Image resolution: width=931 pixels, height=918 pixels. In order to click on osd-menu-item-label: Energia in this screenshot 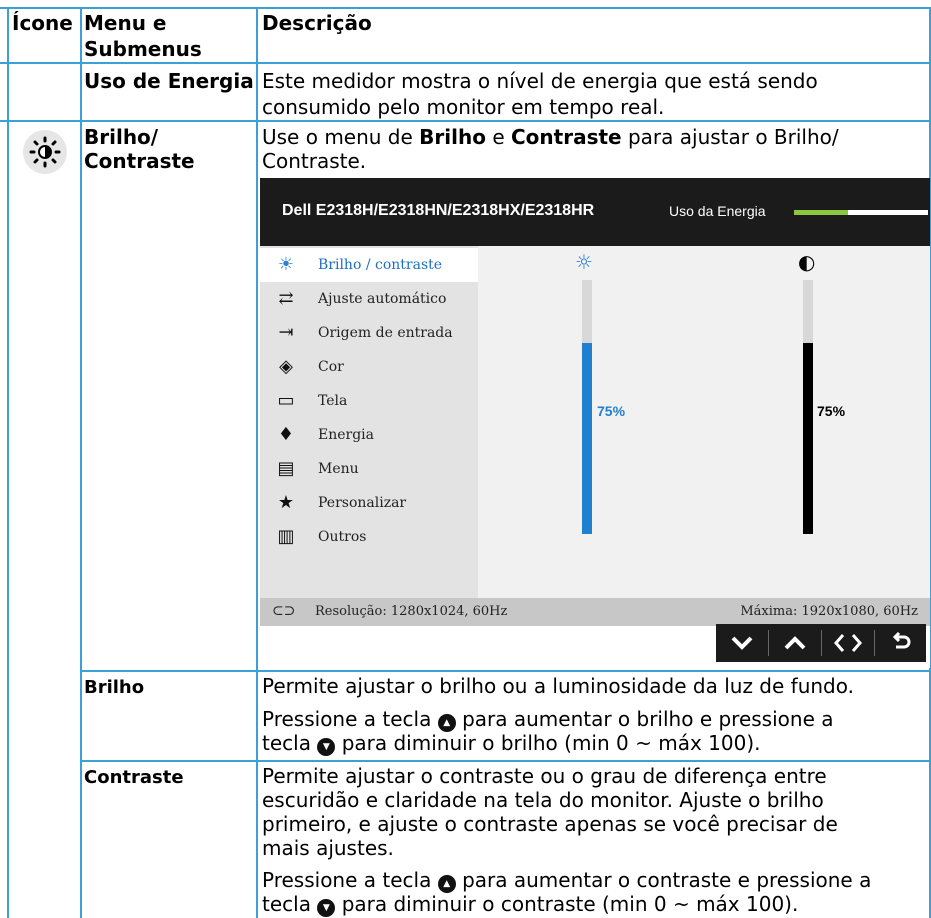, I will do `click(346, 435)`.